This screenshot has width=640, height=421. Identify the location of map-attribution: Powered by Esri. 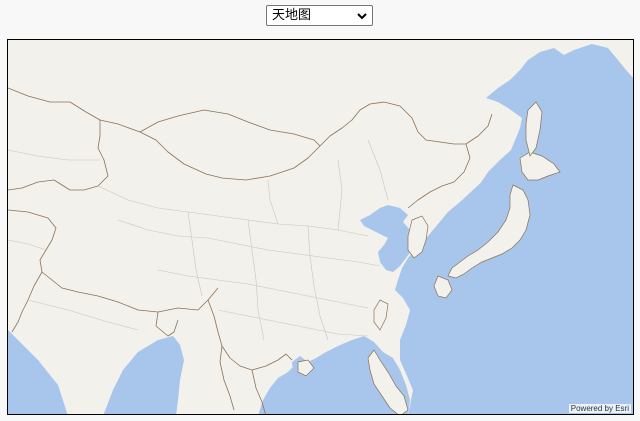
(599, 408).